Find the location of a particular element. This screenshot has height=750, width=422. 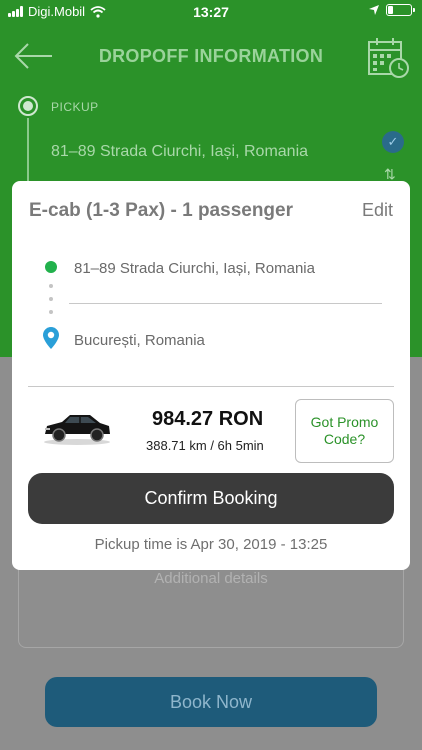

status-time: 13:27 is located at coordinates (211, 12).